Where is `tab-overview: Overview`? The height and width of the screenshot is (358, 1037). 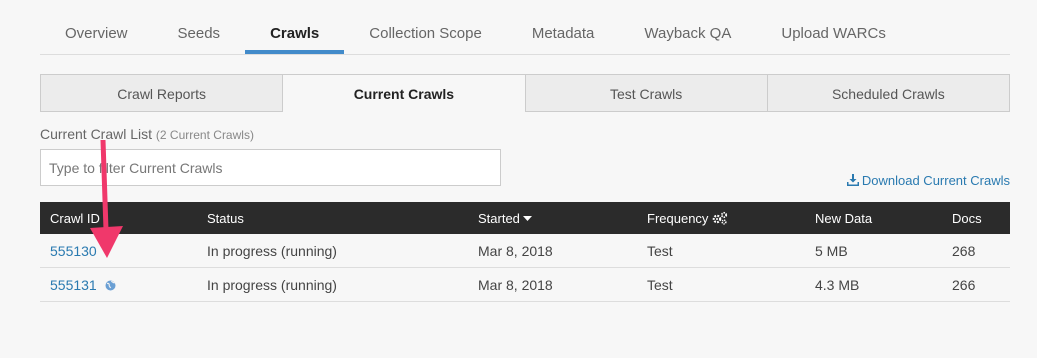
tab-overview: Overview is located at coordinates (96, 34).